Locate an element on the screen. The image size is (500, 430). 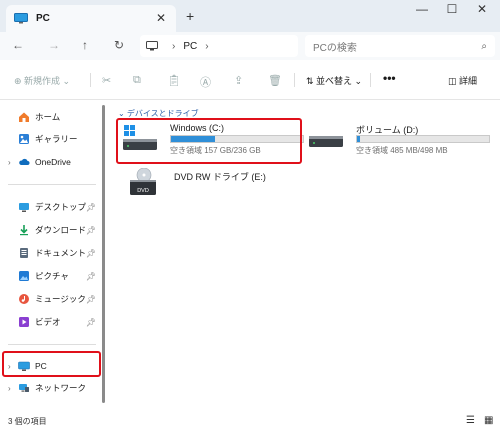
sidebar-item-videos: ビデオ 📌︎ is located at coordinates (54, 322).